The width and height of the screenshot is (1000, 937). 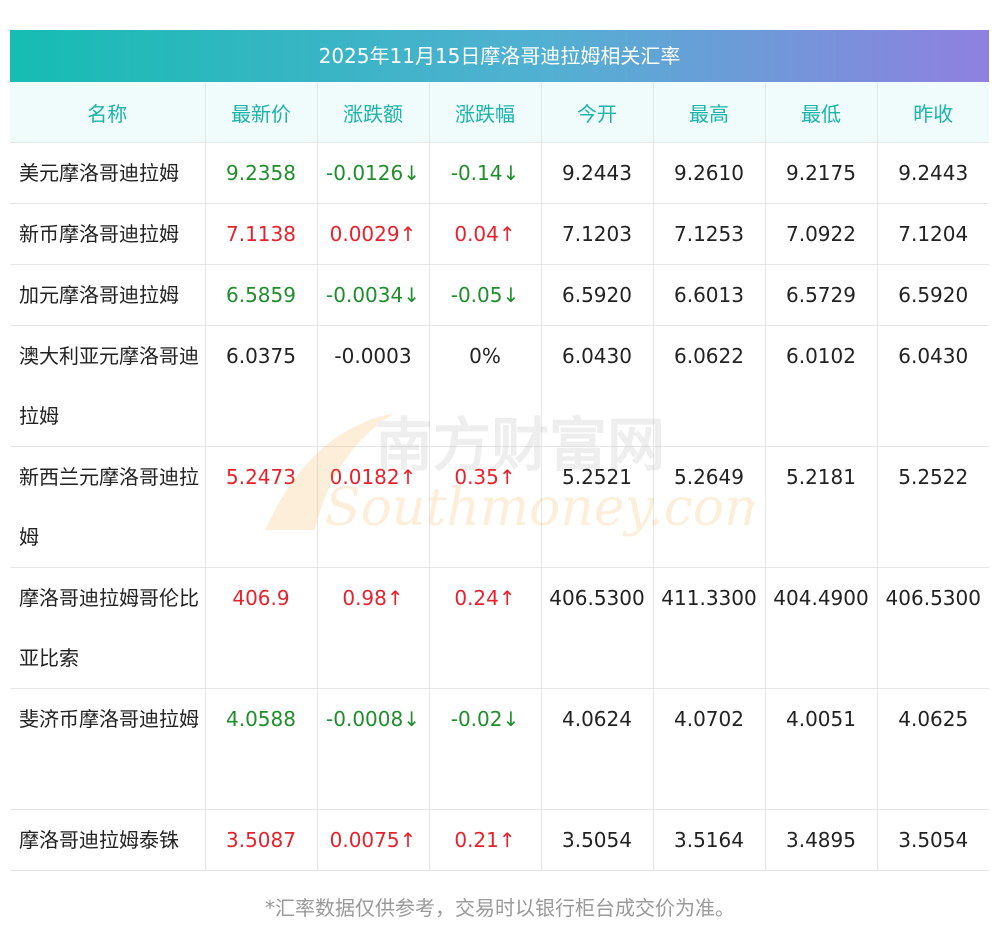 What do you see at coordinates (596, 628) in the screenshot?
I see `open-cell: 406.5300` at bounding box center [596, 628].